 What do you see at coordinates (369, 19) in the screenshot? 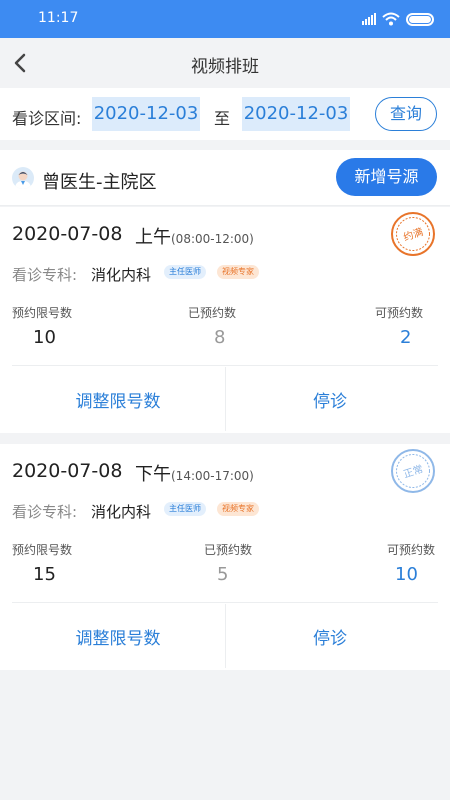
I see `signal-icon` at bounding box center [369, 19].